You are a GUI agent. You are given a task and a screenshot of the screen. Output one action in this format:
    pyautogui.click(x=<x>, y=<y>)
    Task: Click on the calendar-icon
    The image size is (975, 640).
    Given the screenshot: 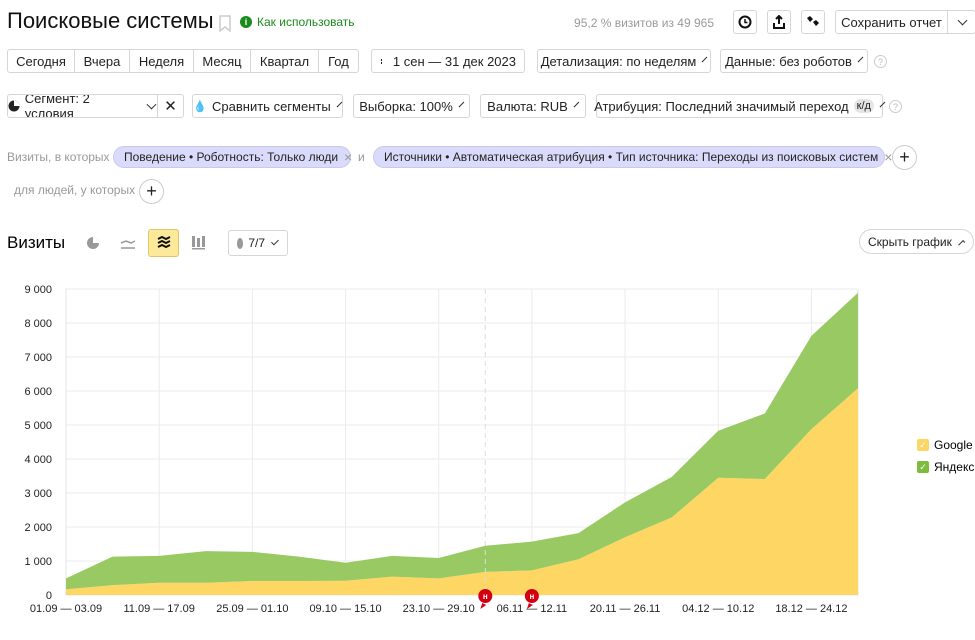 What is the action you would take?
    pyautogui.click(x=381, y=61)
    